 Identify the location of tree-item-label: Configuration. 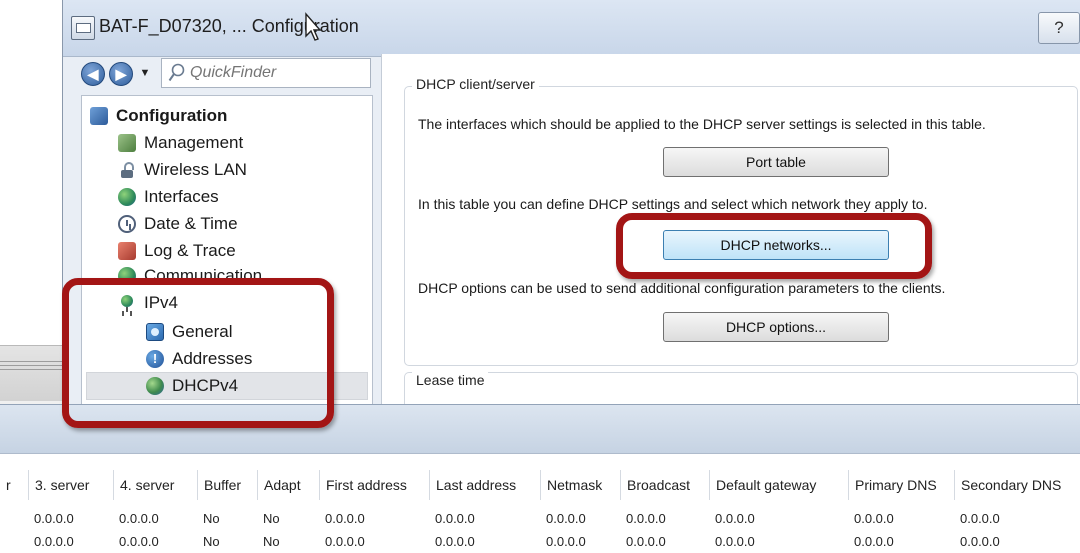
(172, 115).